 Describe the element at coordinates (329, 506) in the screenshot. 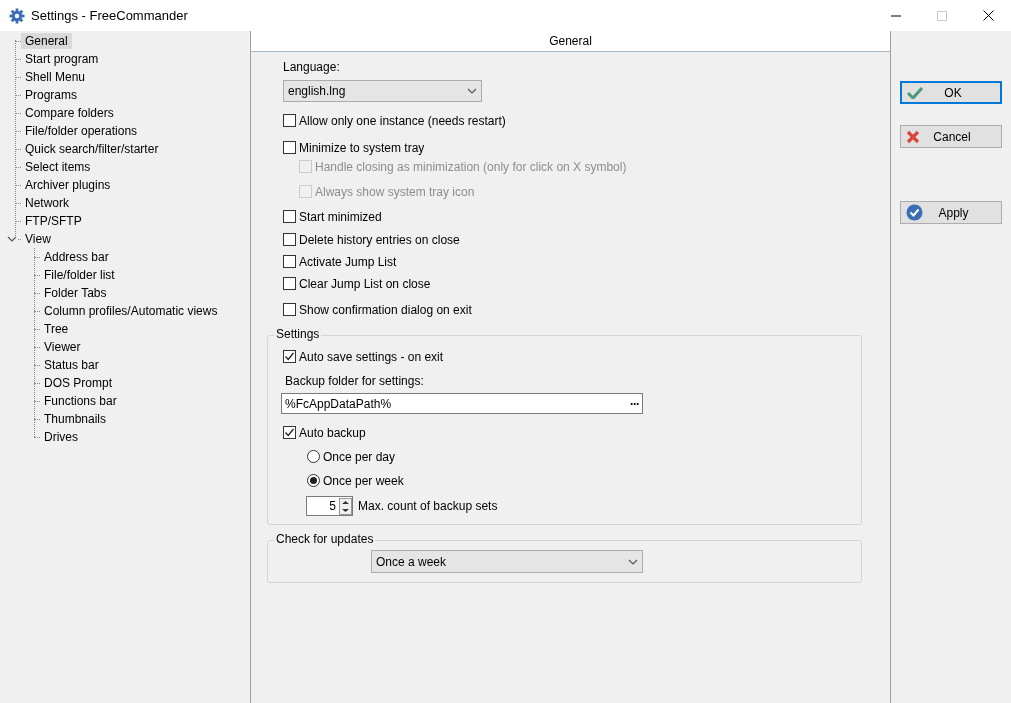

I see `count-spinner: 5` at that location.